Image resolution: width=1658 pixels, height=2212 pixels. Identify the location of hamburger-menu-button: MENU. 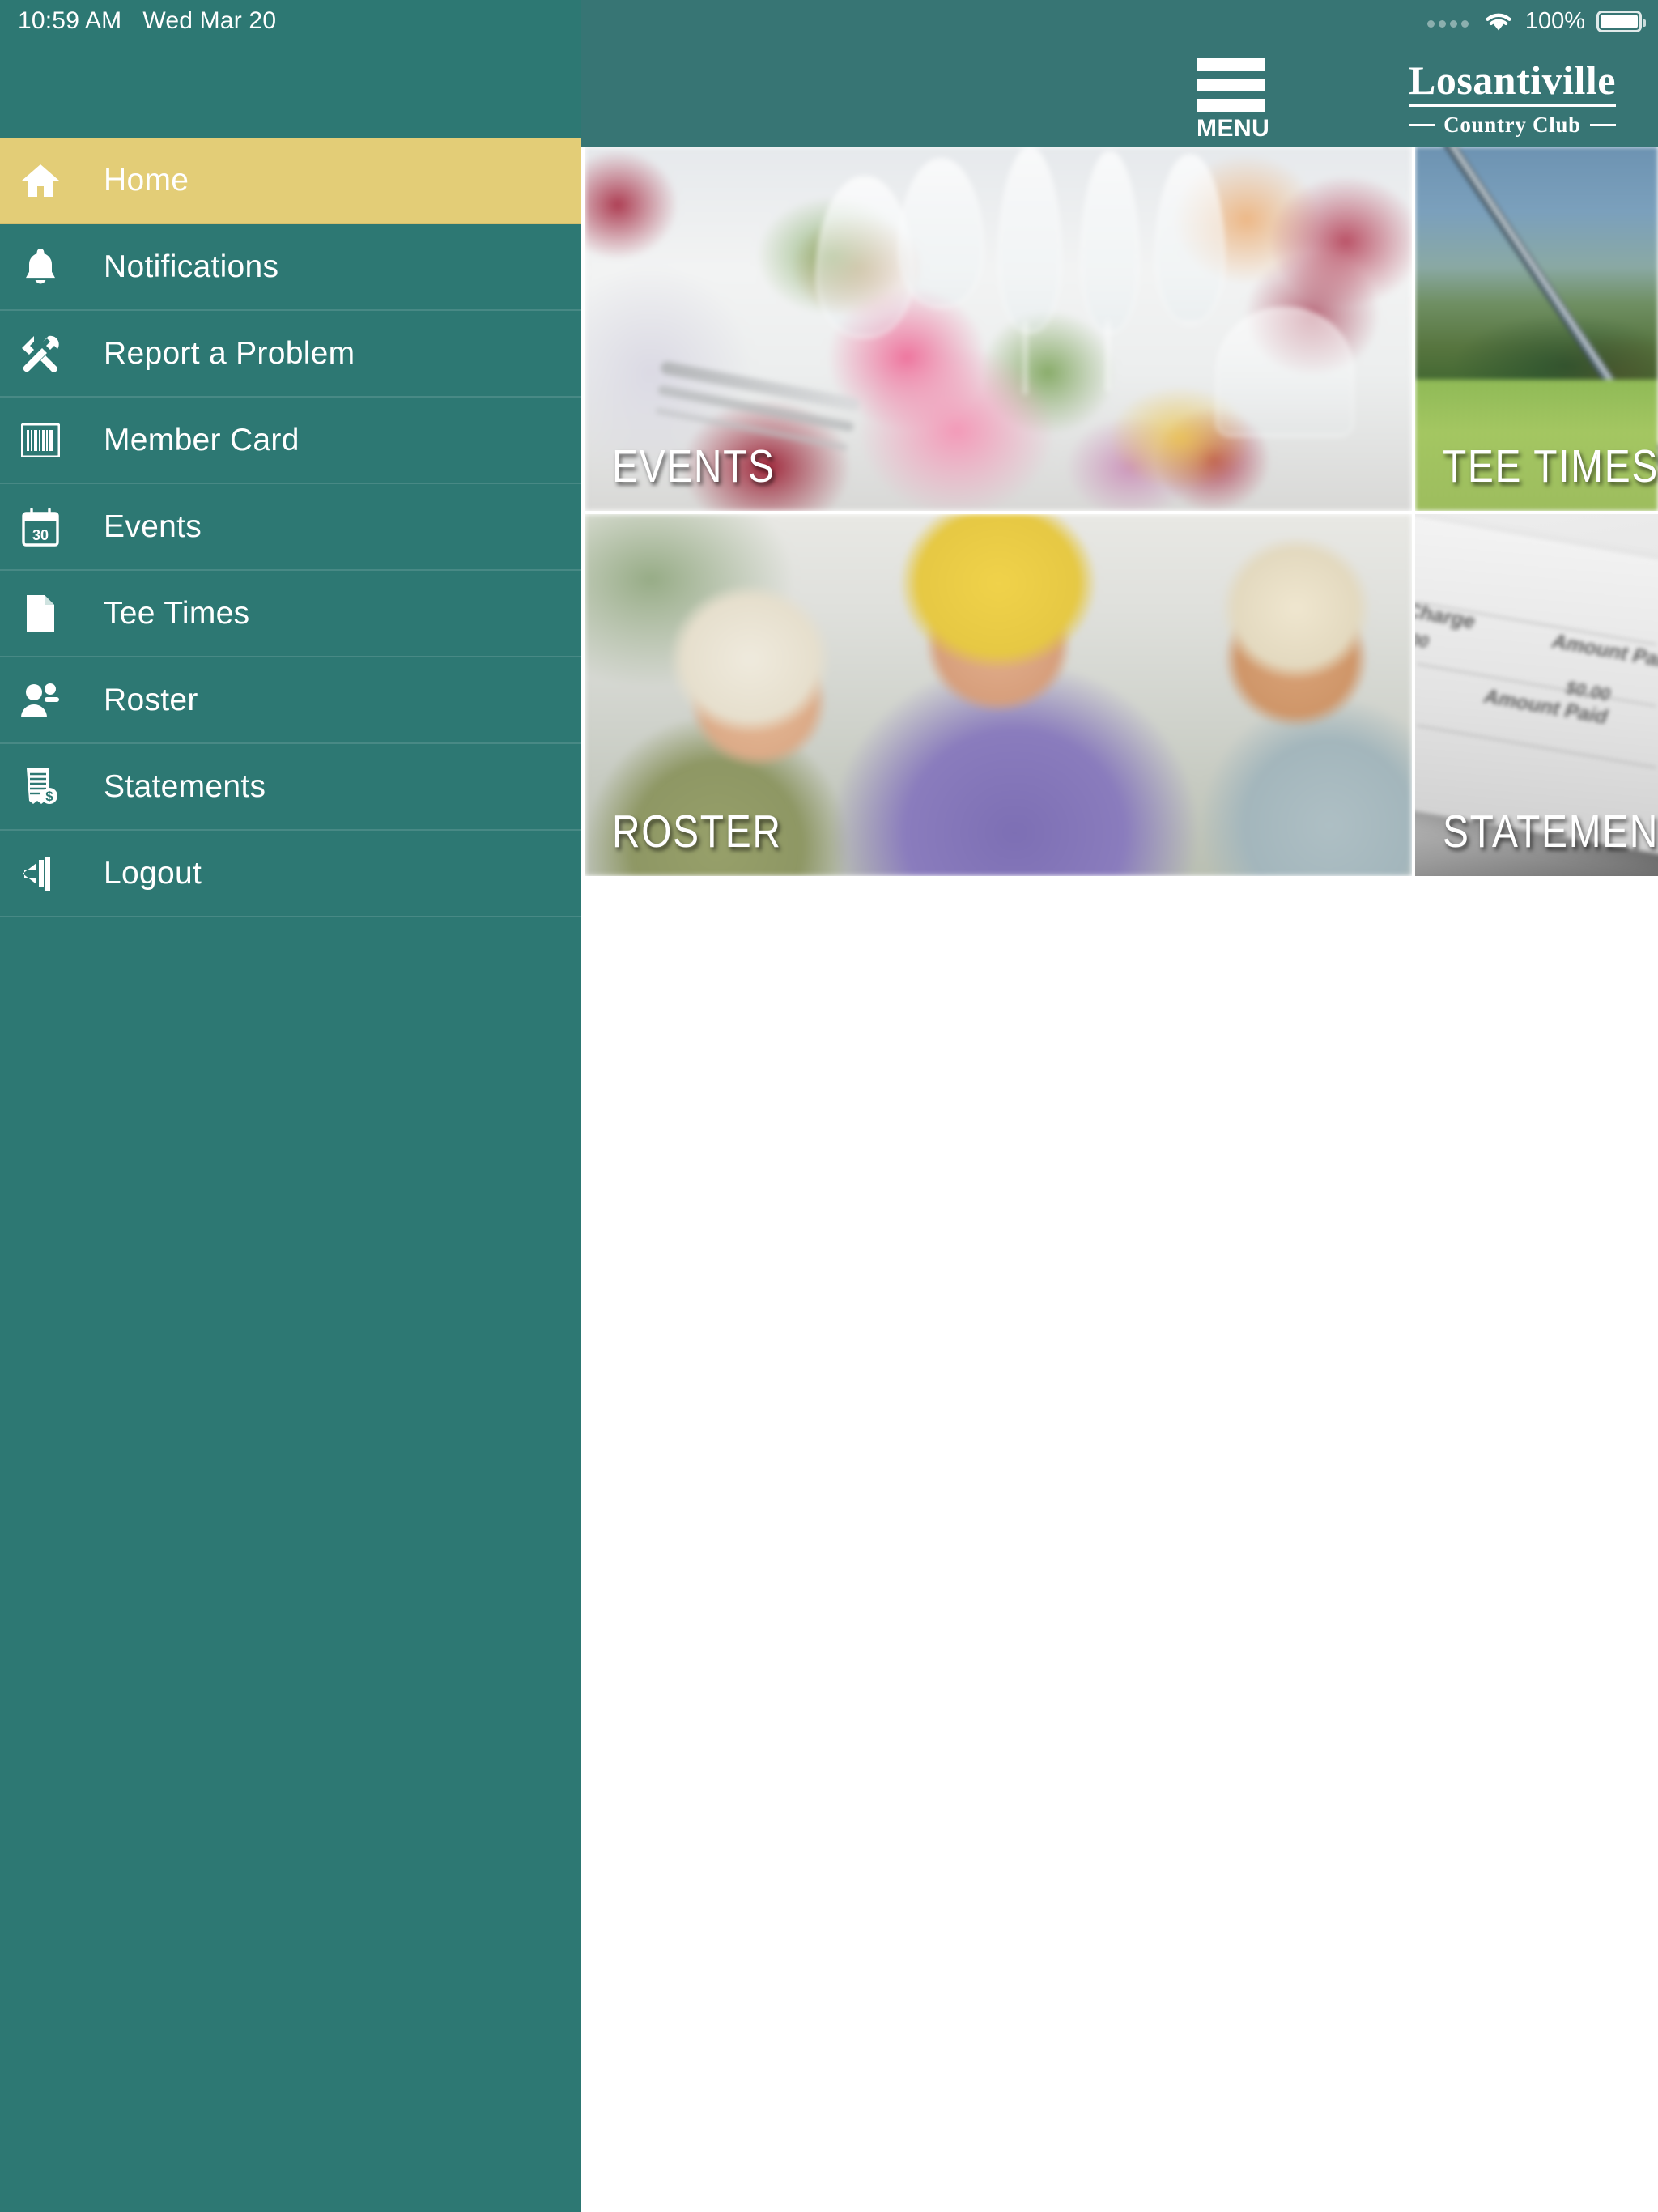
(1237, 100).